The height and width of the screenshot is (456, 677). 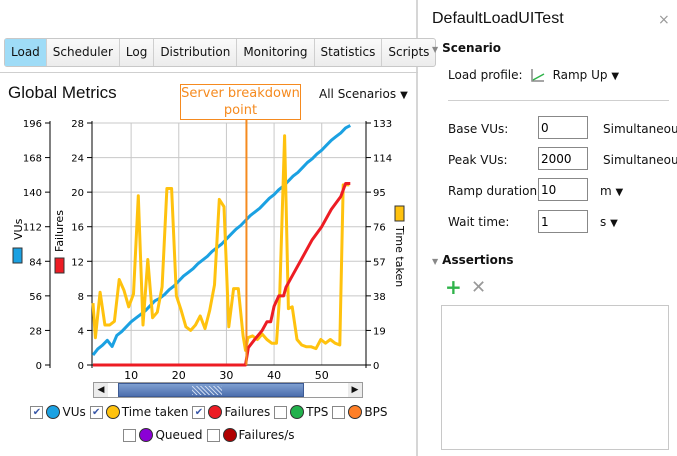 I want to click on time-tick-label: 57, so click(x=379, y=262).